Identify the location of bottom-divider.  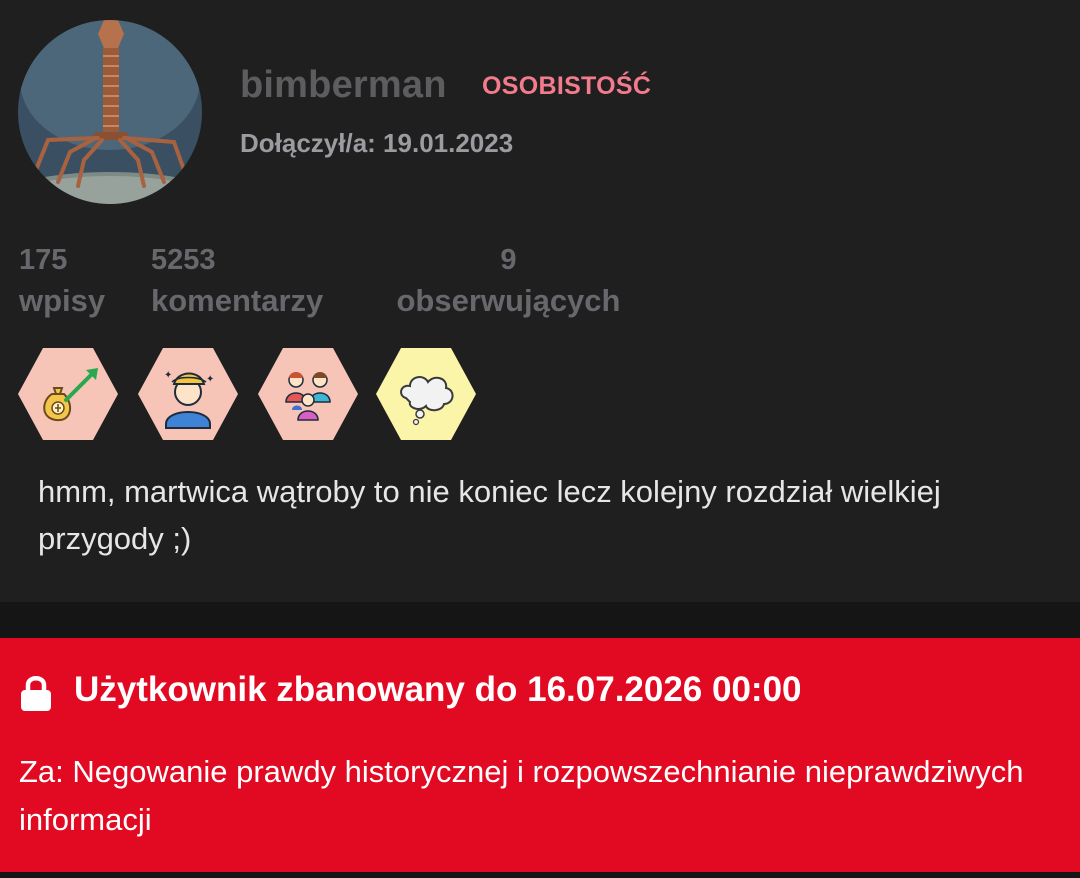
(540, 875).